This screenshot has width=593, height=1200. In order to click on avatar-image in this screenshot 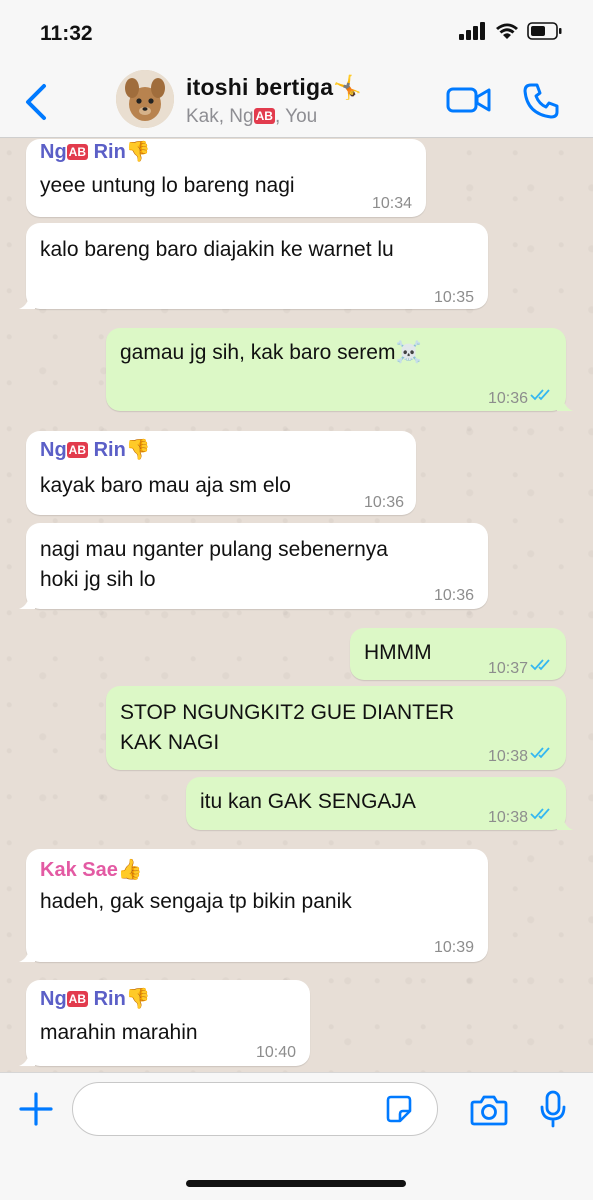, I will do `click(145, 99)`.